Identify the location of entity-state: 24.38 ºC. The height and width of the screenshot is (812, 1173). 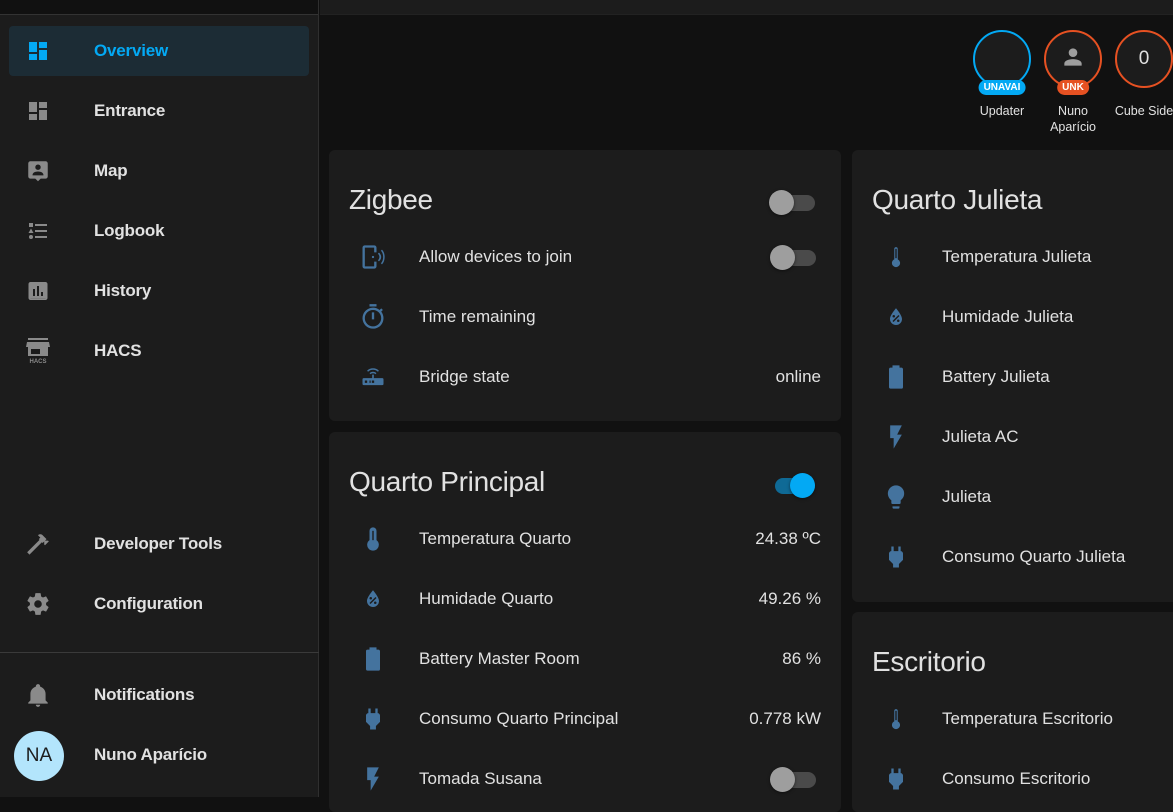
(788, 538).